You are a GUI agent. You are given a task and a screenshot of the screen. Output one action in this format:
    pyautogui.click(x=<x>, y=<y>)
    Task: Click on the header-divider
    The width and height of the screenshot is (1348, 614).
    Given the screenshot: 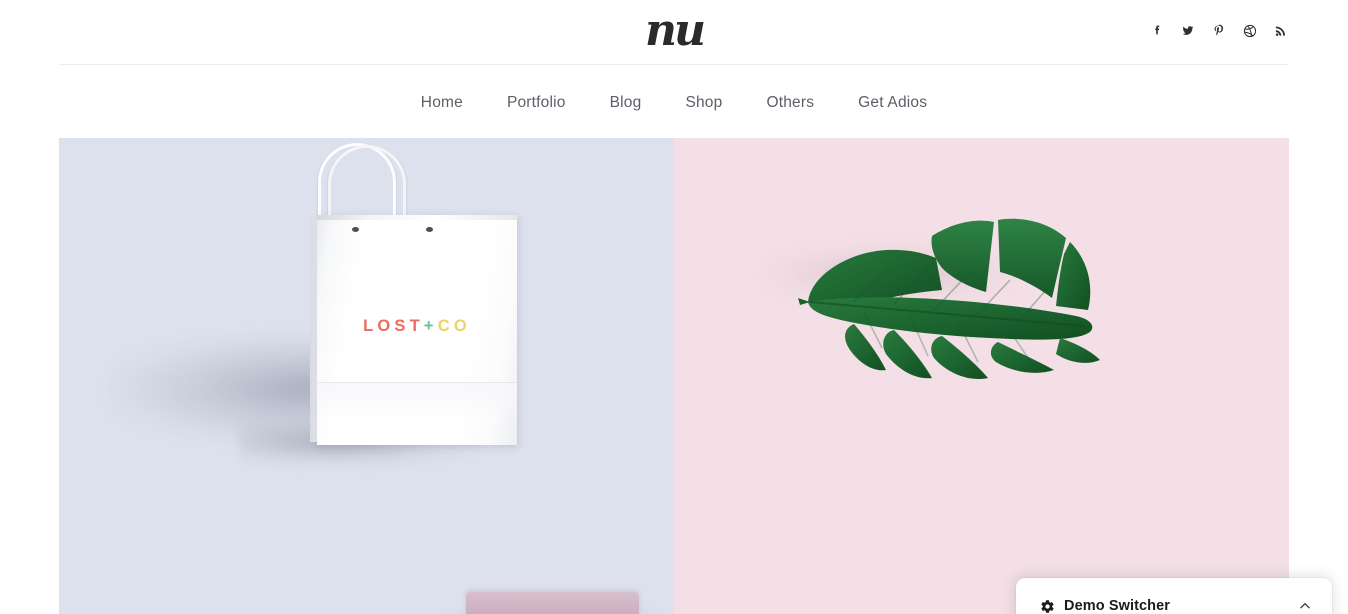 What is the action you would take?
    pyautogui.click(x=674, y=64)
    